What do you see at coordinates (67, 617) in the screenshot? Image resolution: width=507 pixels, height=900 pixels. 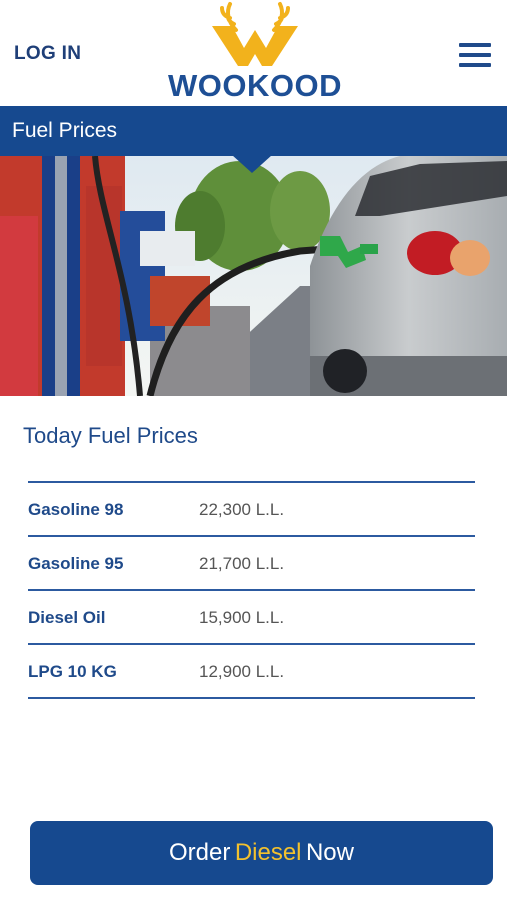 I see `fuel-name: Diesel Oil` at bounding box center [67, 617].